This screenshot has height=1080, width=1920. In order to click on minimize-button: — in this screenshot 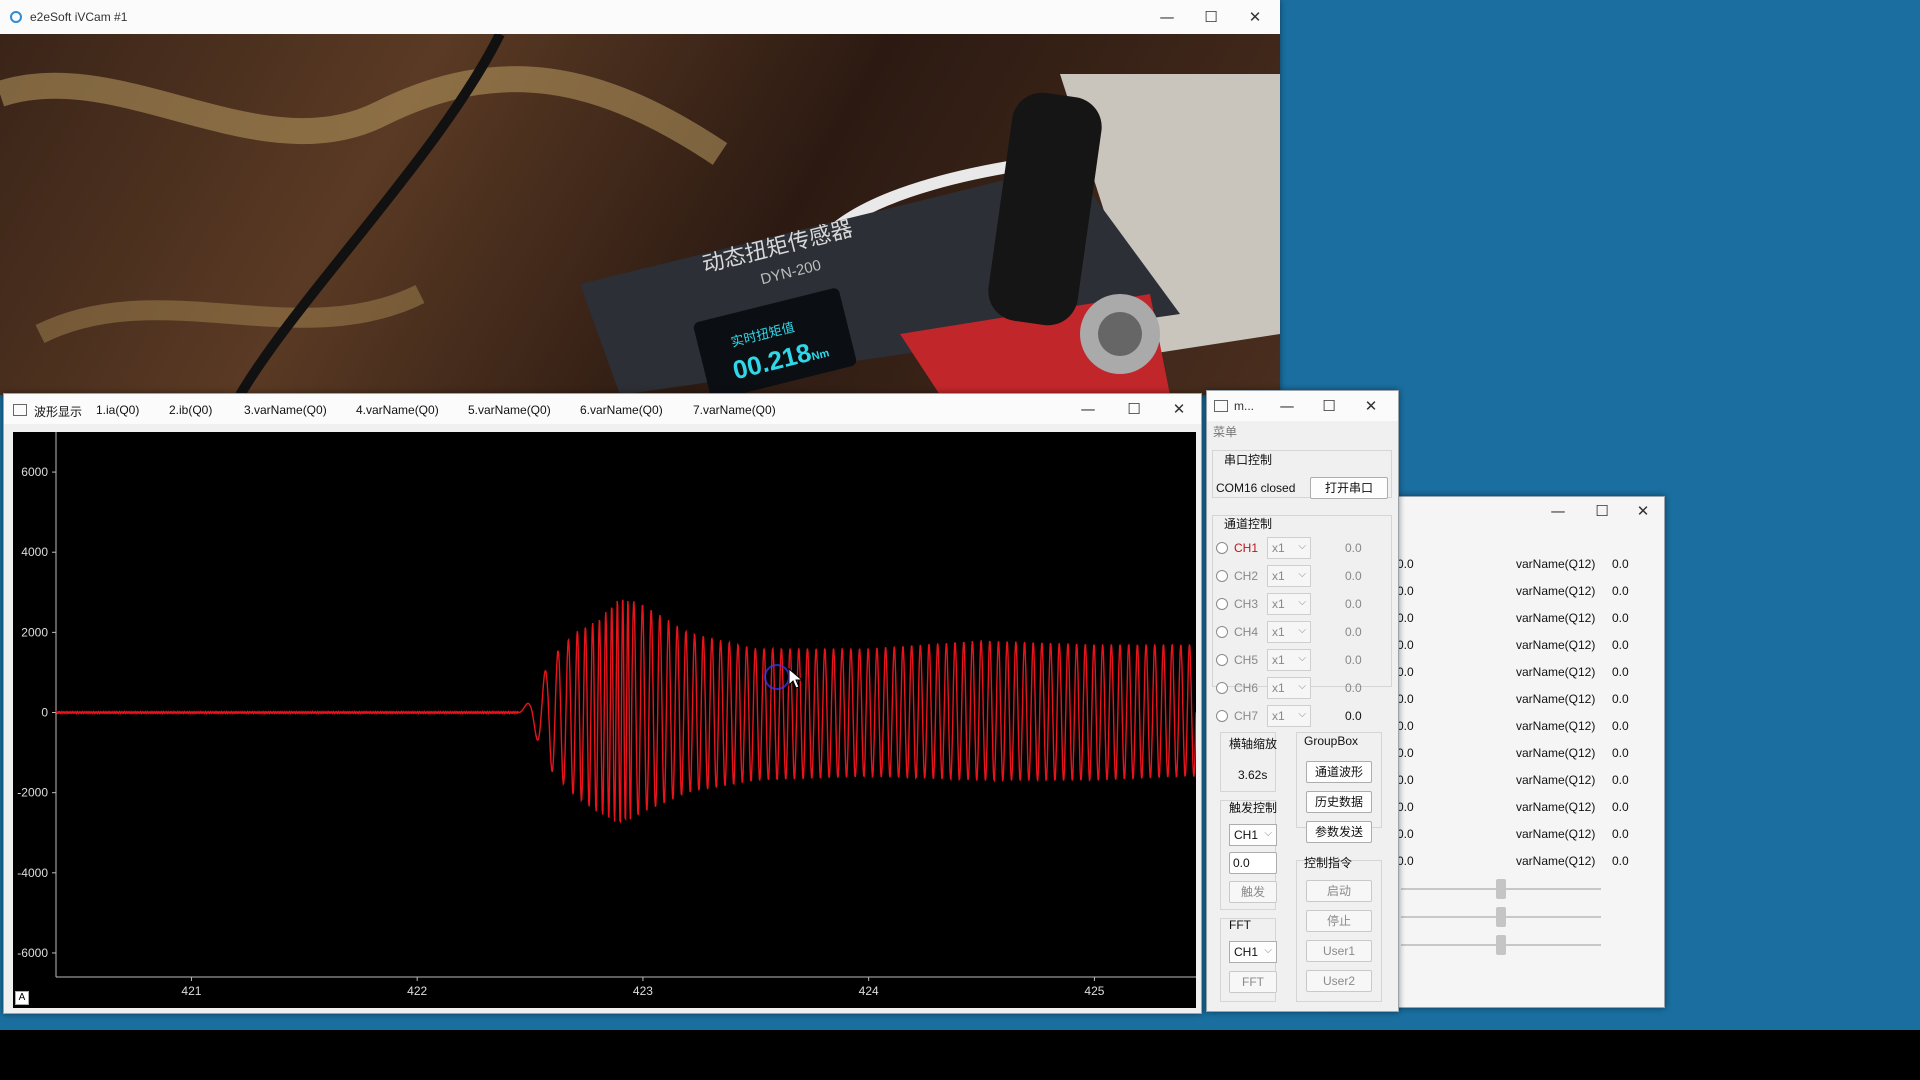, I will do `click(1167, 17)`.